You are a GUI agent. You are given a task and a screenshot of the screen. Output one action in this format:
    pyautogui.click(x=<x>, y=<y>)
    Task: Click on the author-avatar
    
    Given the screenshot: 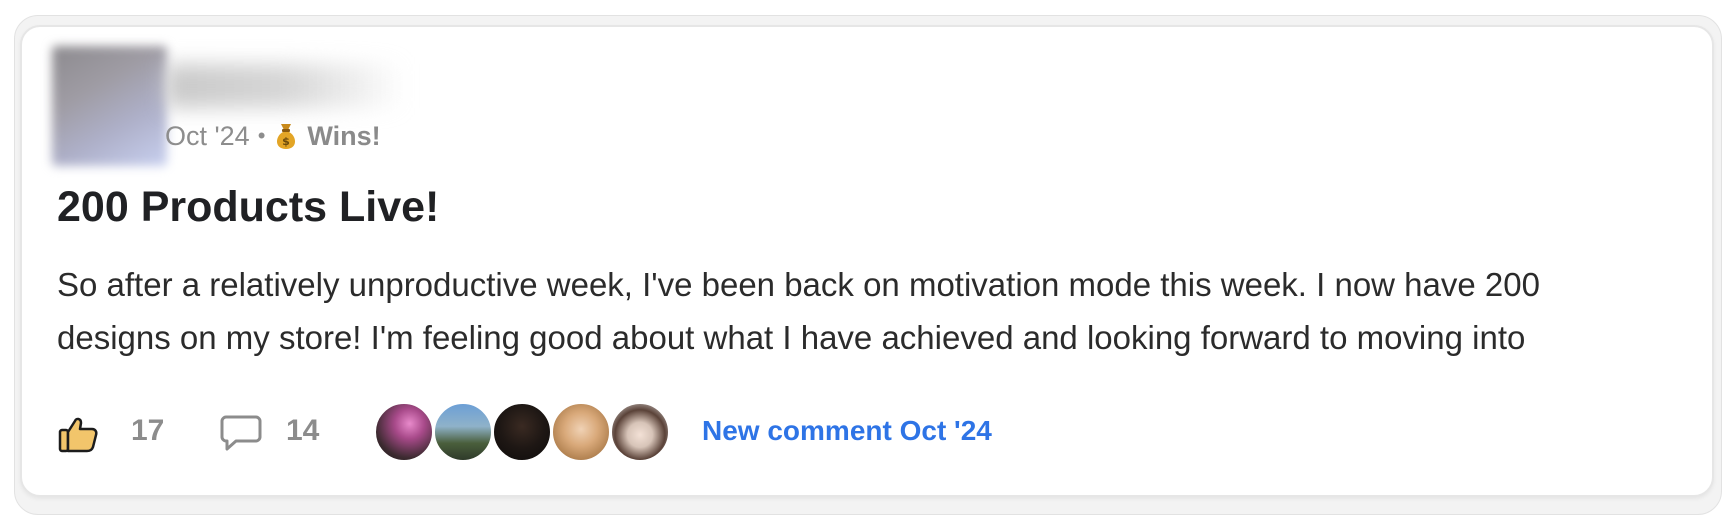 What is the action you would take?
    pyautogui.click(x=109, y=106)
    